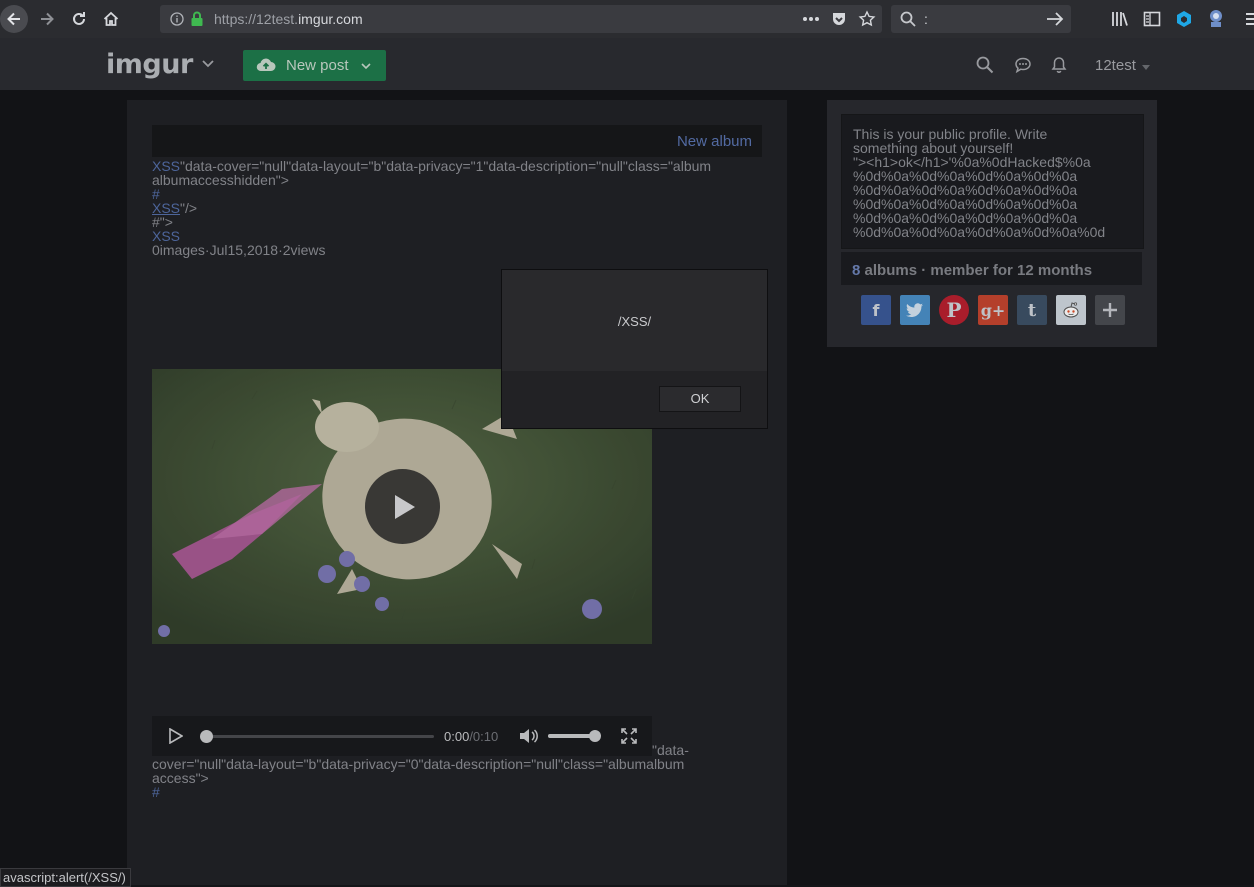 This screenshot has height=887, width=1254. I want to click on volume-thumb, so click(594, 736).